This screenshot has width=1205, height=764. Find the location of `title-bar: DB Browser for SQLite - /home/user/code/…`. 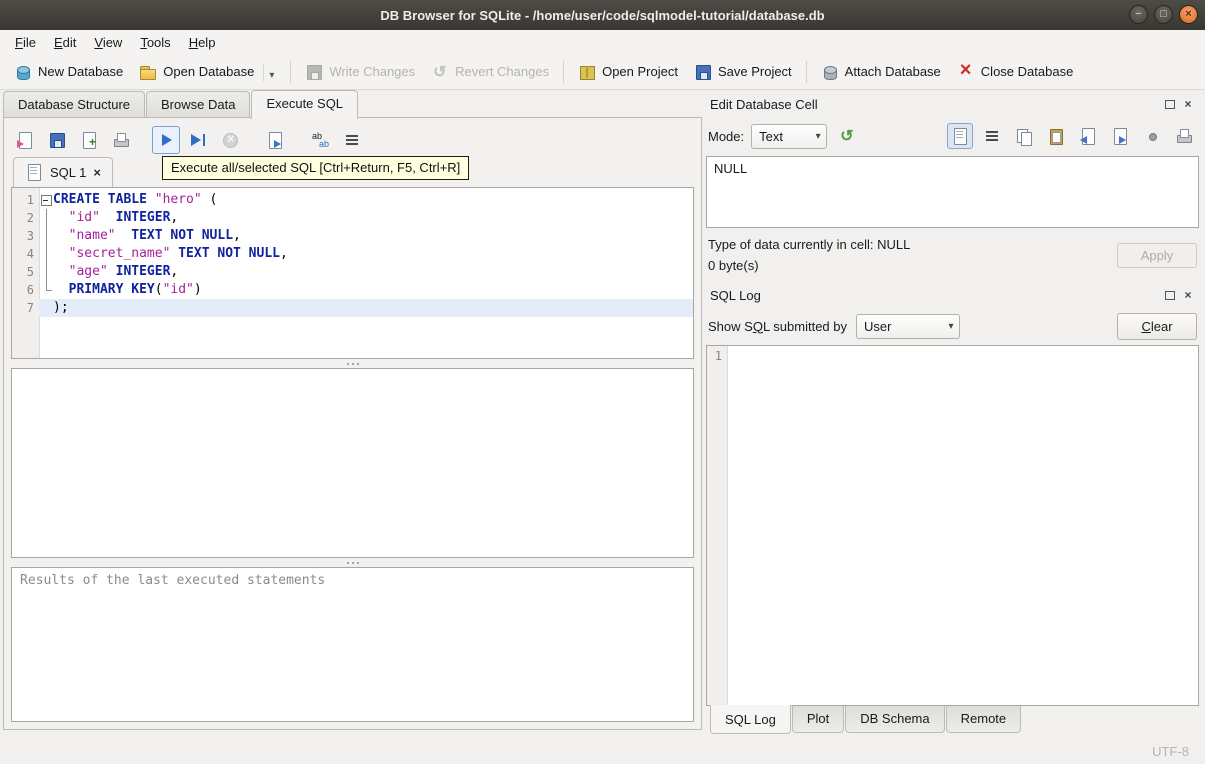

title-bar: DB Browser for SQLite - /home/user/code/… is located at coordinates (602, 15).